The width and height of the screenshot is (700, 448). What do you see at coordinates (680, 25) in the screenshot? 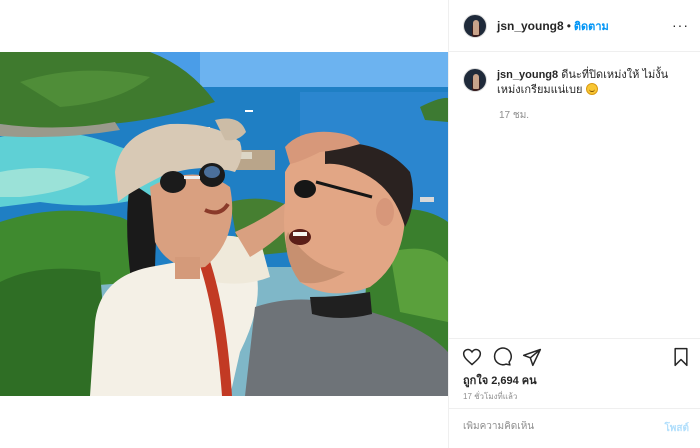
I see `more-options-icon: ···` at bounding box center [680, 25].